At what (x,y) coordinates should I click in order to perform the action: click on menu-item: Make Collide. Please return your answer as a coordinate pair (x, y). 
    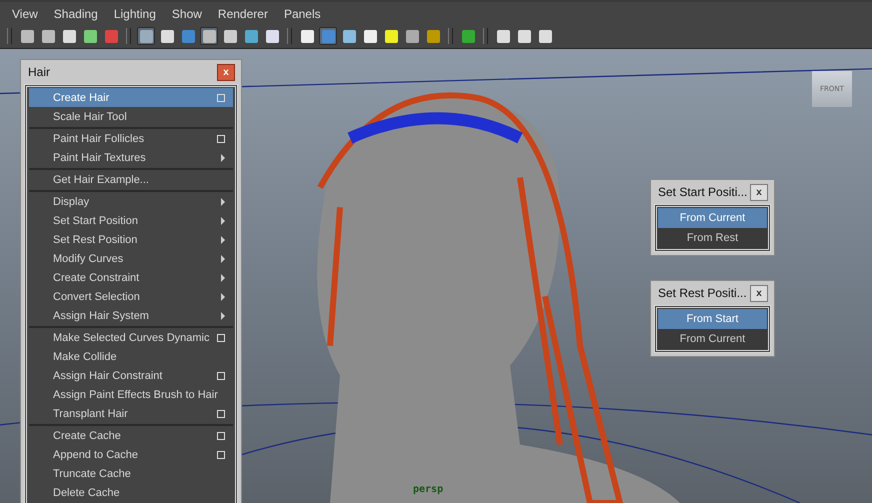
    Looking at the image, I should click on (131, 356).